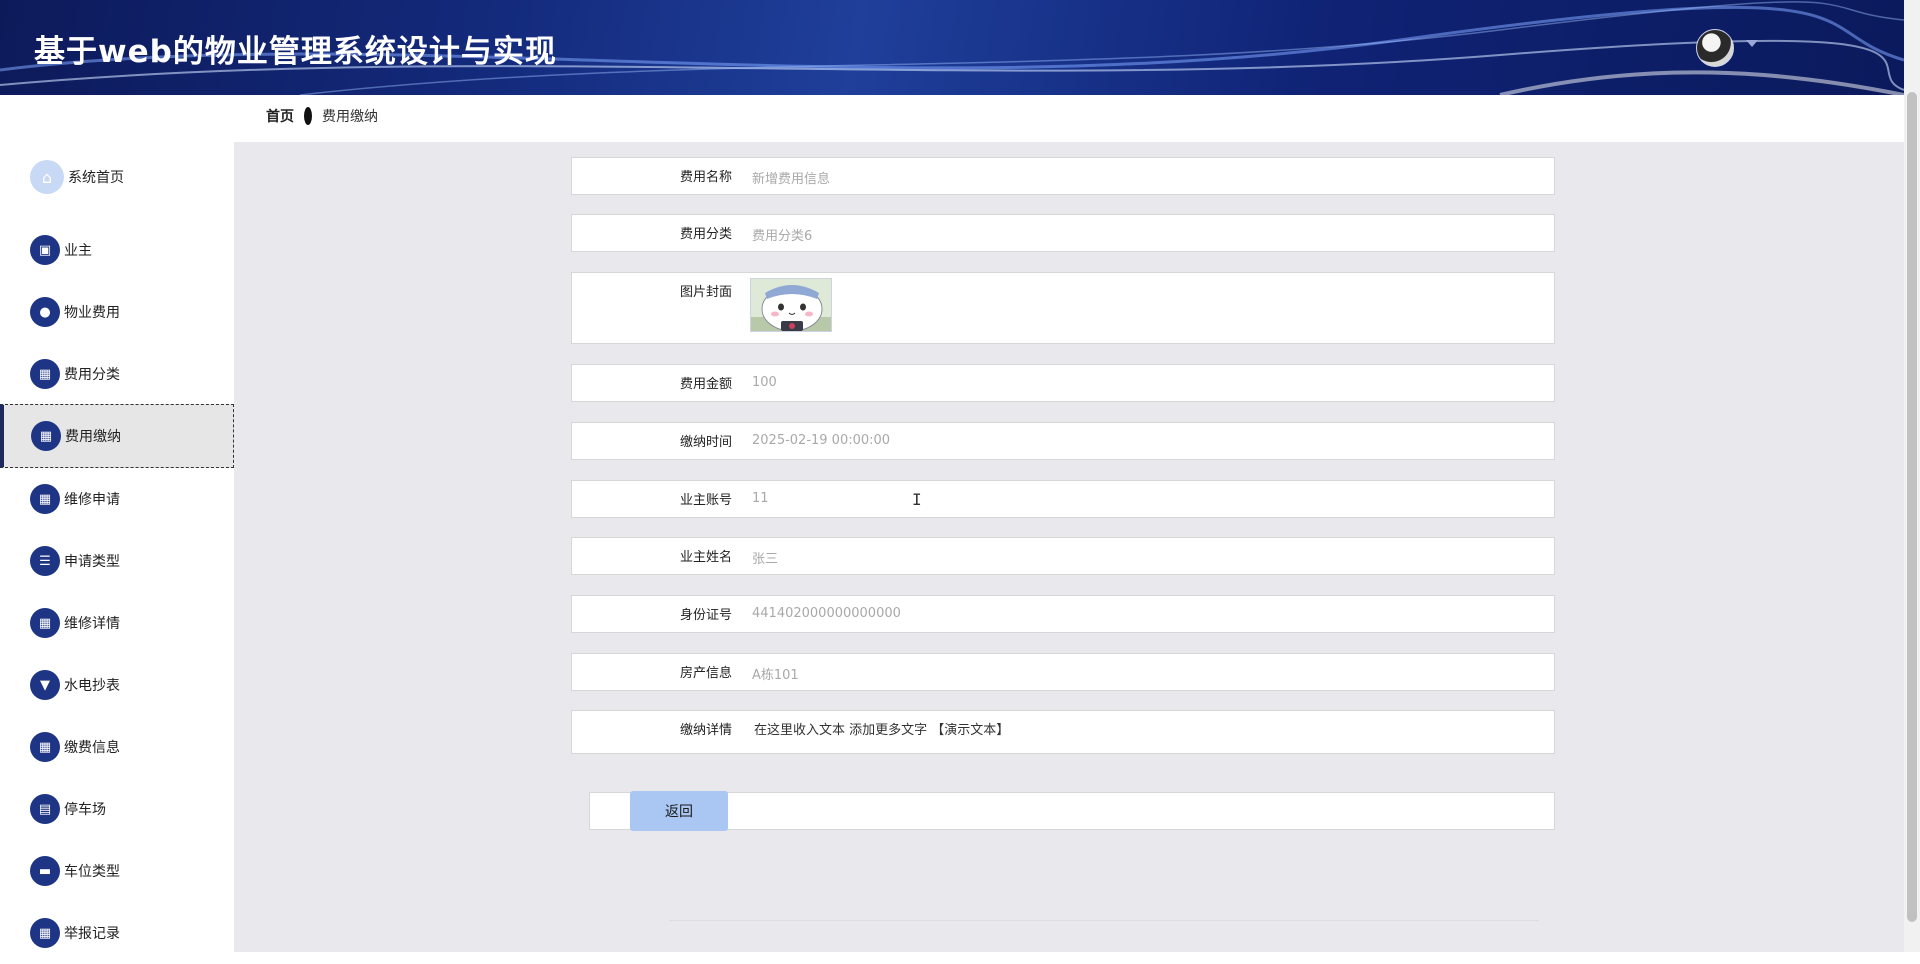  I want to click on chevron-down-icon, so click(1752, 43).